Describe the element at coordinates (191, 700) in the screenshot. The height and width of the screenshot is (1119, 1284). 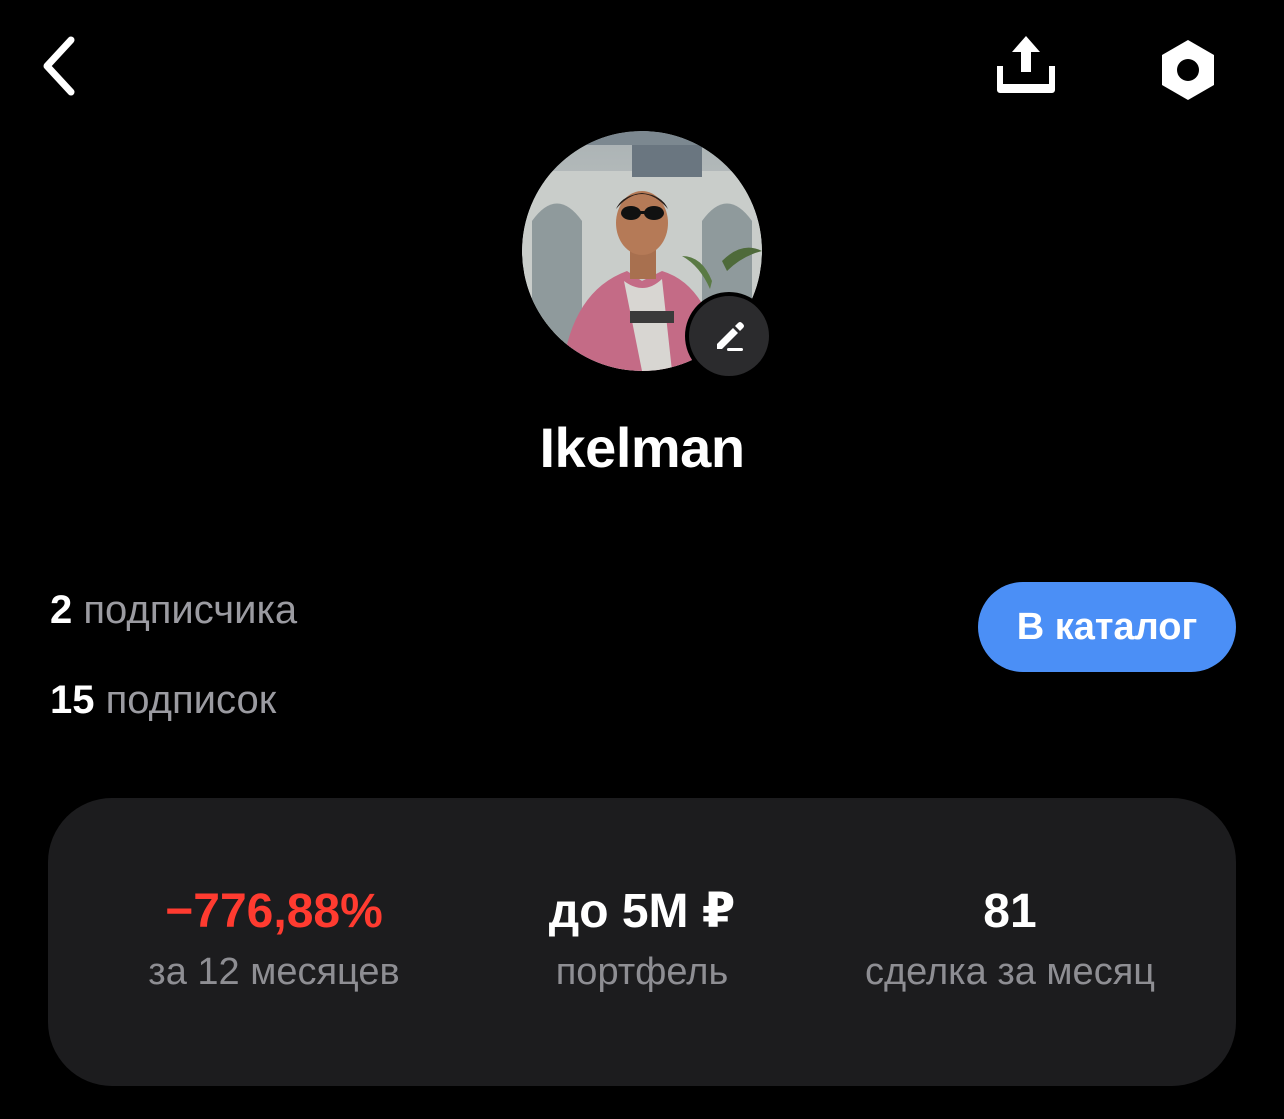
I see `following-label: подписок` at that location.